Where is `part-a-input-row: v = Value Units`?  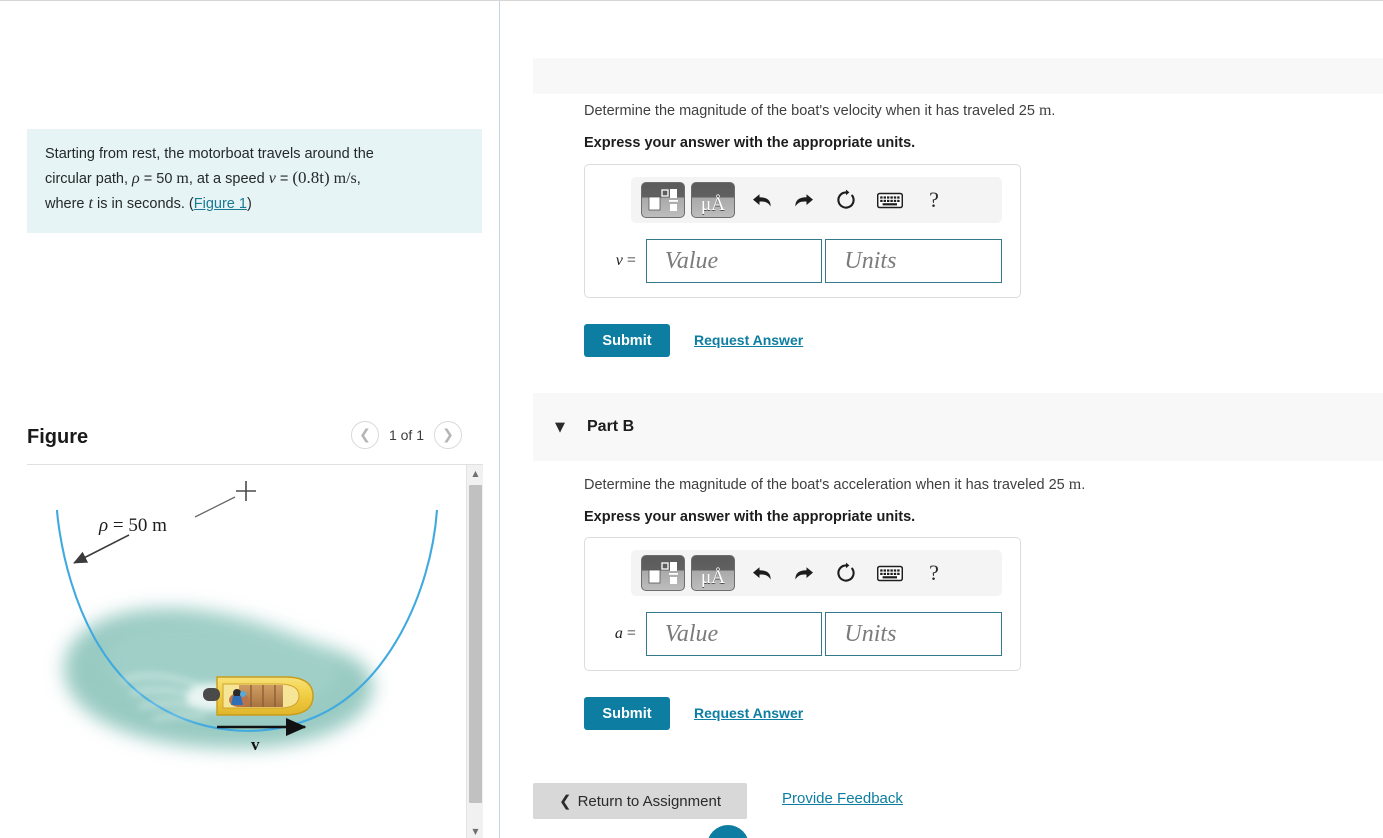
part-a-input-row: v = Value Units is located at coordinates (802, 261).